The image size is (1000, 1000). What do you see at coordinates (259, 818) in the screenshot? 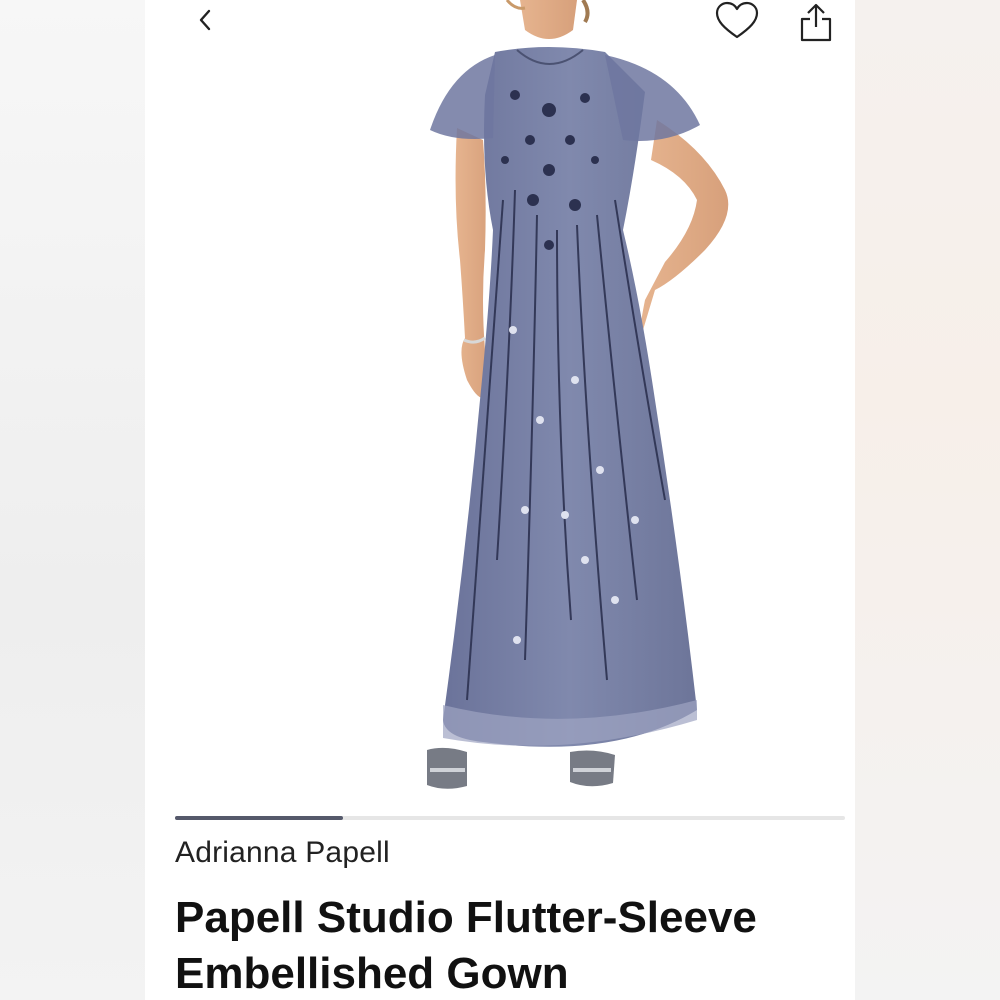
I see `carousel-progress-fill` at bounding box center [259, 818].